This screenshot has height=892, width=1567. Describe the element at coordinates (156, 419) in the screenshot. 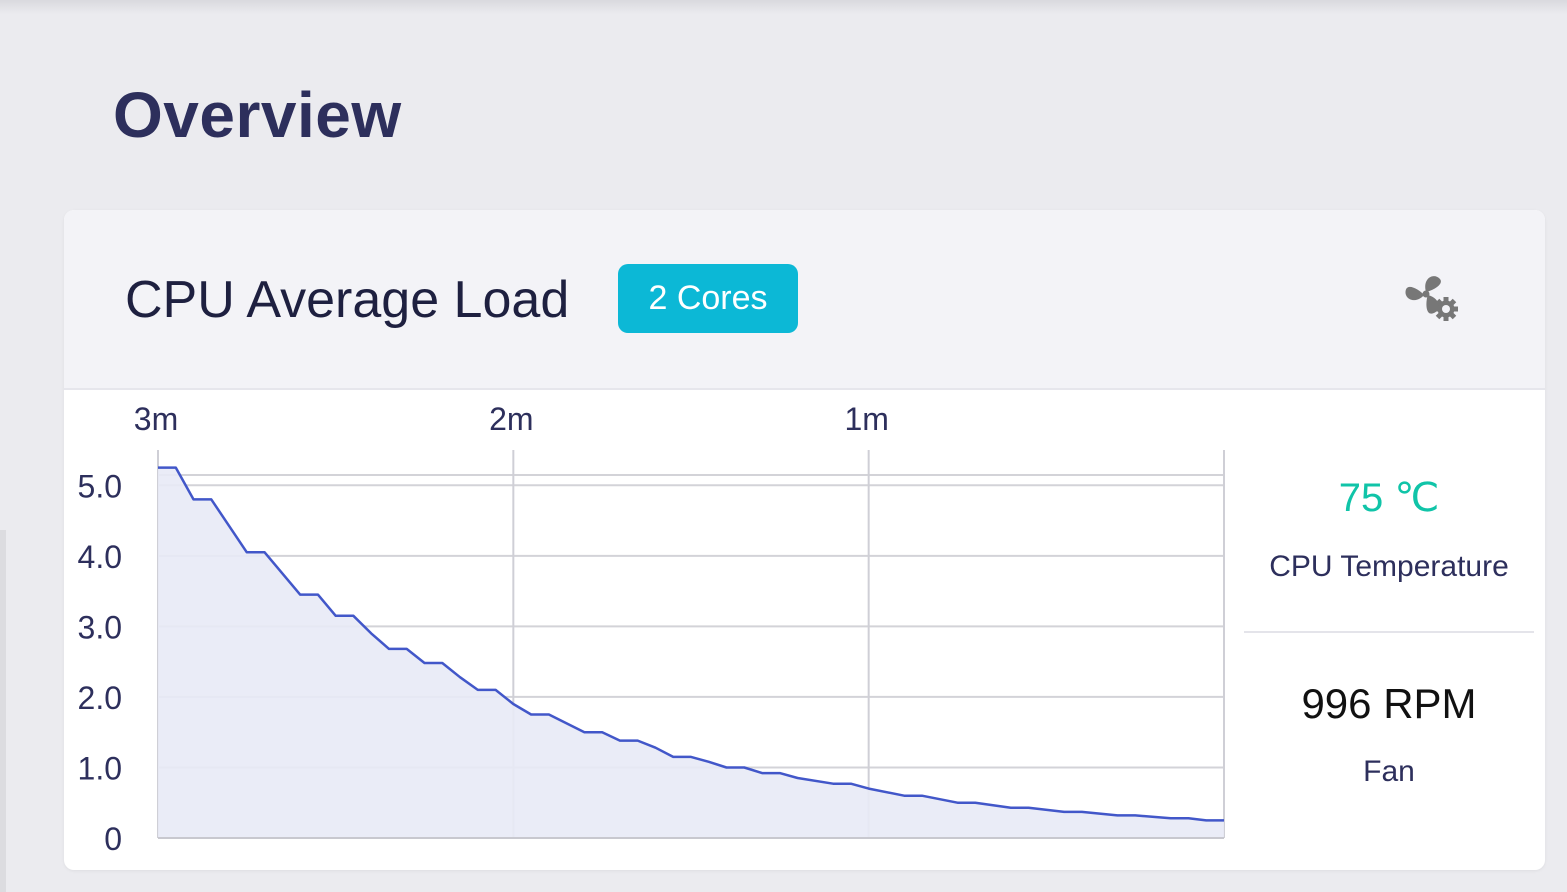

I see `x-tick-label: 3m` at that location.